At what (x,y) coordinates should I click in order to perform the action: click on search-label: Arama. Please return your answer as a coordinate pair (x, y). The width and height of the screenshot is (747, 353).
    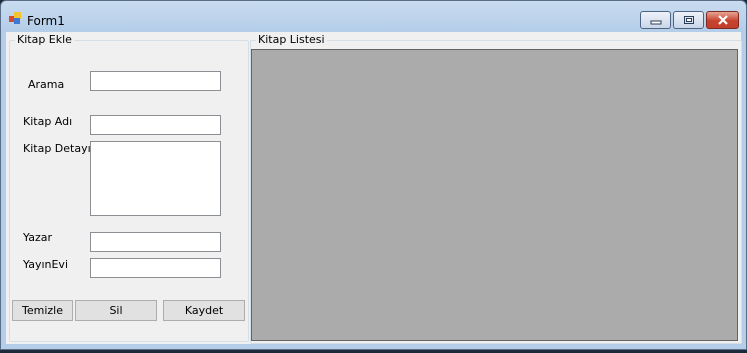
    Looking at the image, I should click on (46, 84).